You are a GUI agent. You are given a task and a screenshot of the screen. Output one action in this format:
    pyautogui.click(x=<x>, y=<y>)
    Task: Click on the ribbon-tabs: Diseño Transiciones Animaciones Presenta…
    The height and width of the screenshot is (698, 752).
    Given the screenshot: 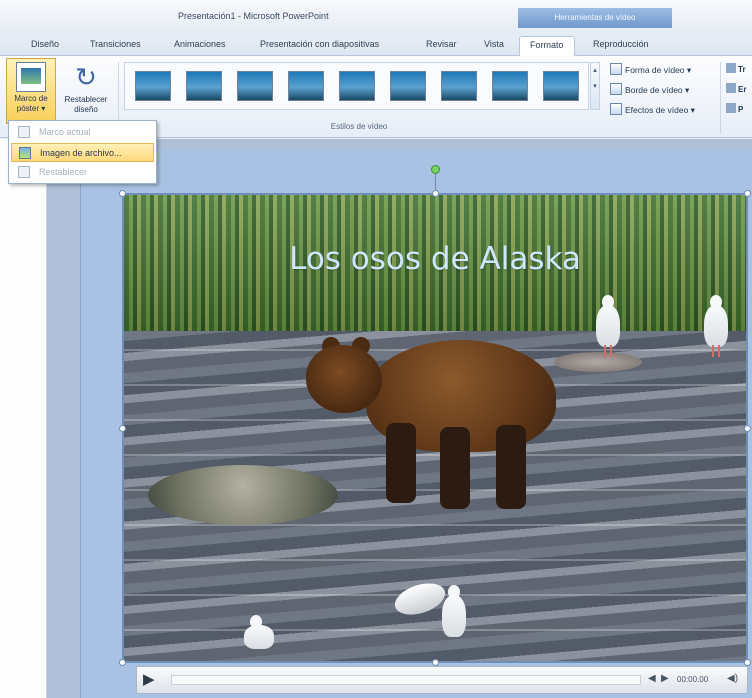 What is the action you would take?
    pyautogui.click(x=376, y=46)
    